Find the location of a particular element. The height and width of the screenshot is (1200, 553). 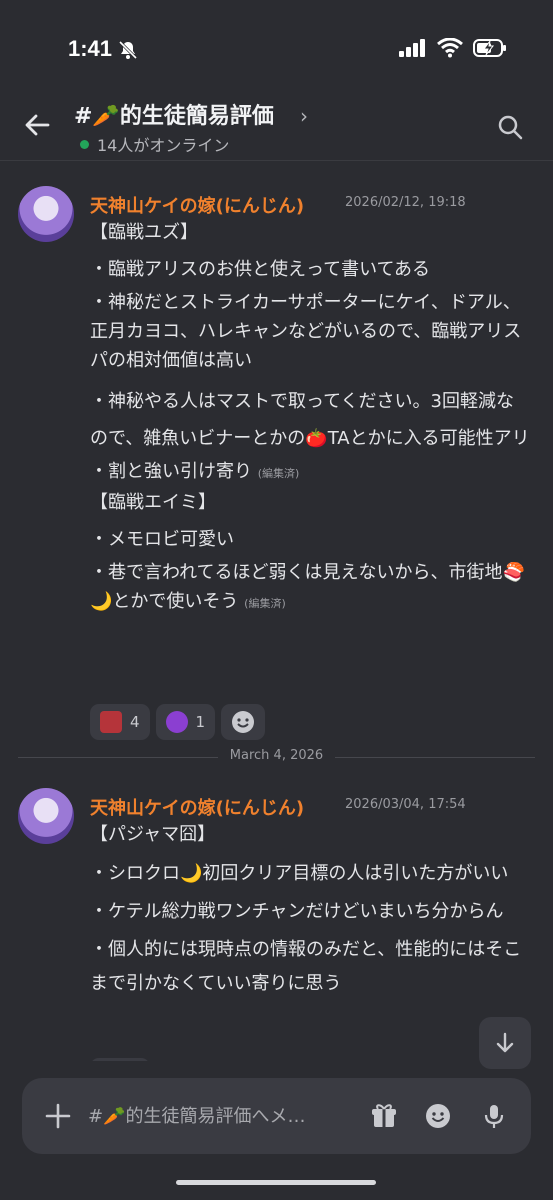

smiley-add-icon is located at coordinates (243, 722).